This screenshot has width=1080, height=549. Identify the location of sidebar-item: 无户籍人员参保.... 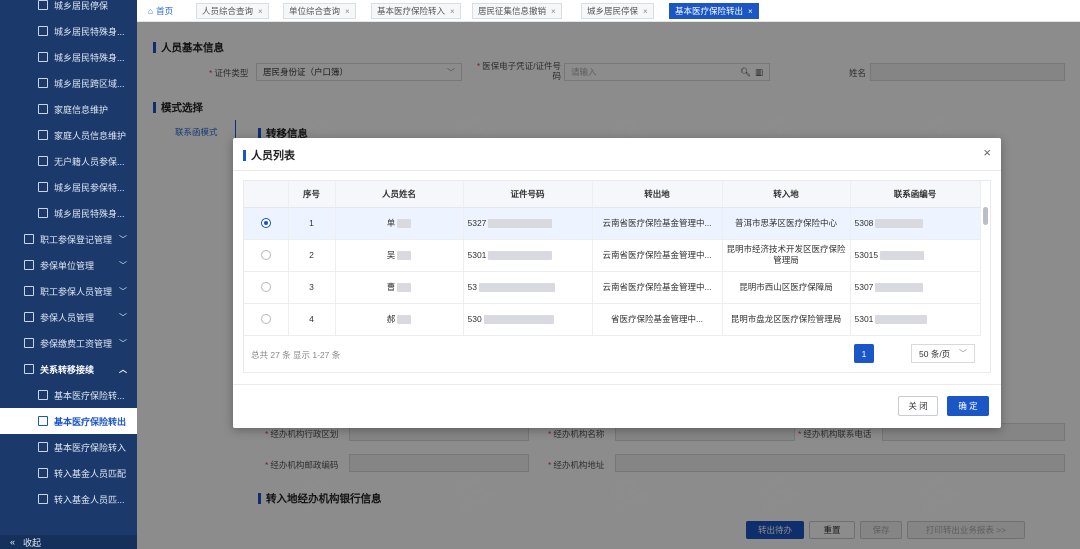
(68, 161).